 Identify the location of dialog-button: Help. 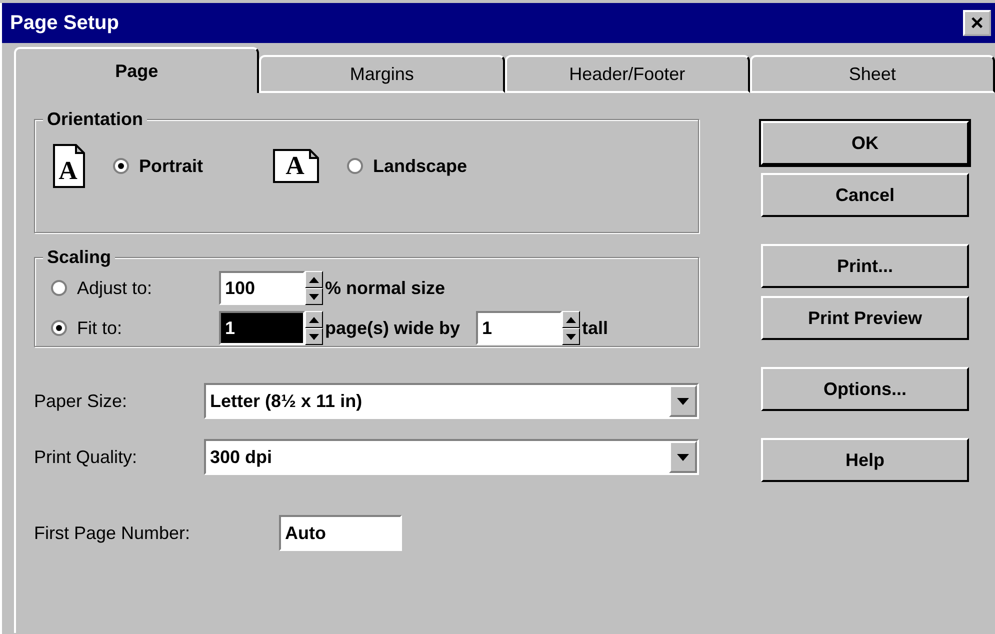
(865, 460).